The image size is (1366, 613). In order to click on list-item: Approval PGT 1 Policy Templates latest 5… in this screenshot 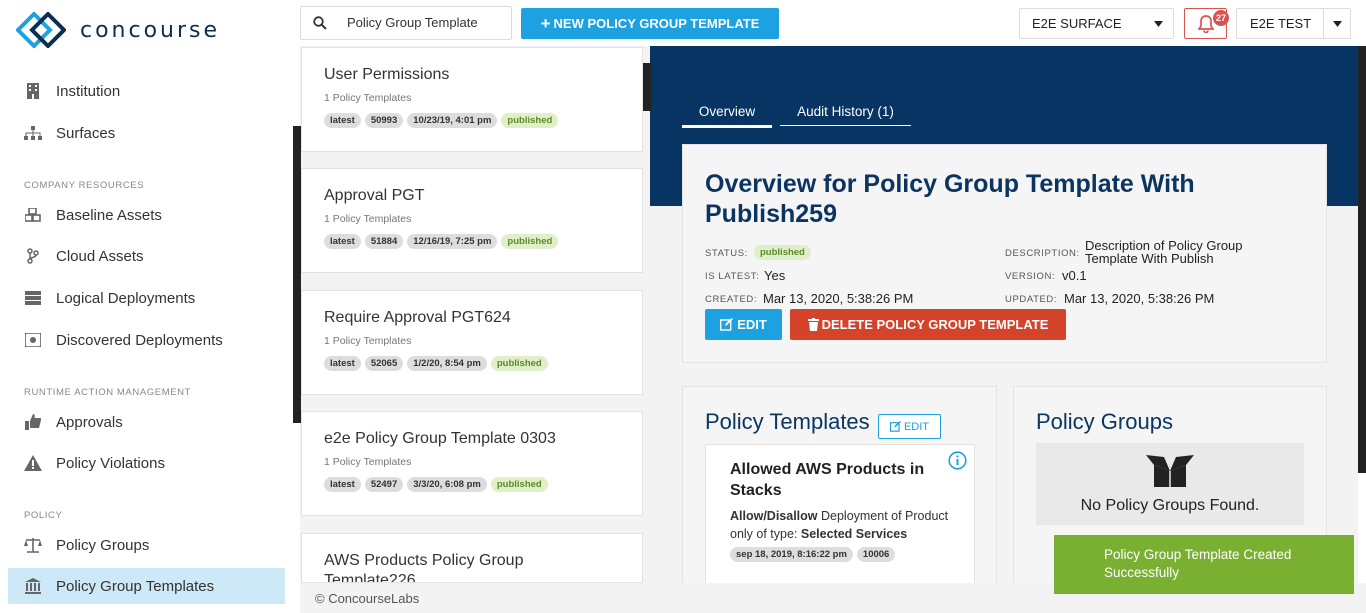, I will do `click(472, 220)`.